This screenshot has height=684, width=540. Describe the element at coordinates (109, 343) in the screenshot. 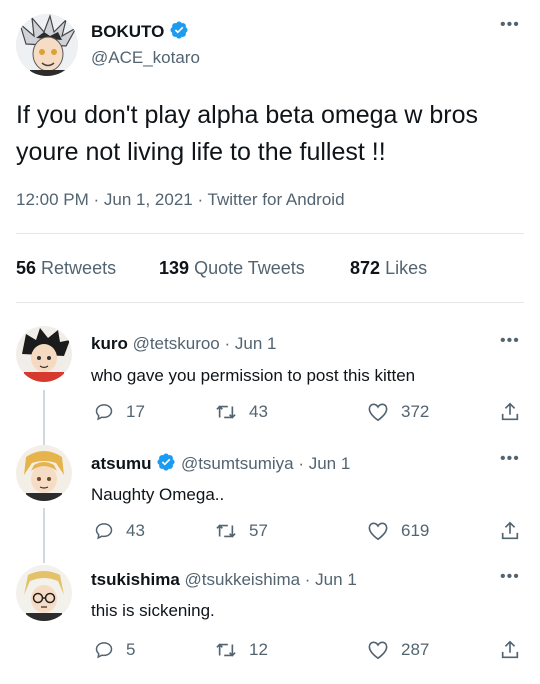

I see `reply-display-name: kuro` at that location.